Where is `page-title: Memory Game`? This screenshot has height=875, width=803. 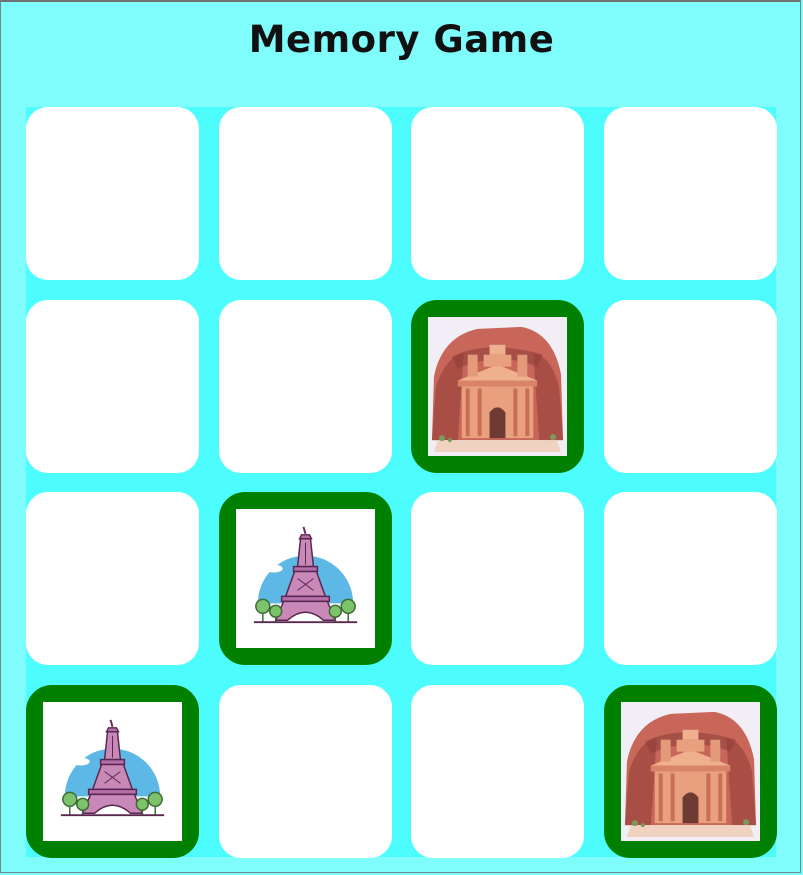 page-title: Memory Game is located at coordinates (401, 39).